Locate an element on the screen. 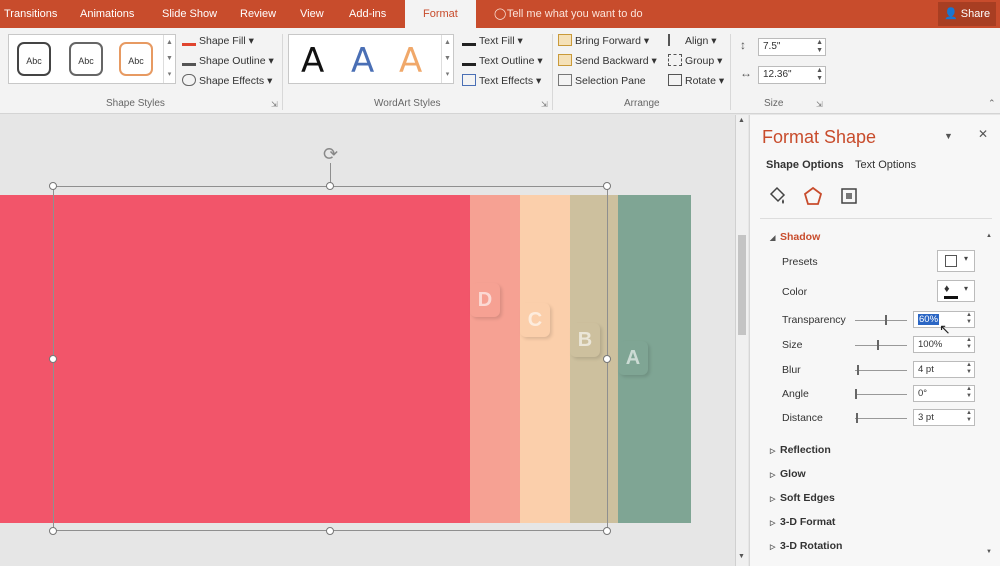 Image resolution: width=1000 pixels, height=566 pixels. chevron-down-icon: ▾ is located at coordinates (966, 288).